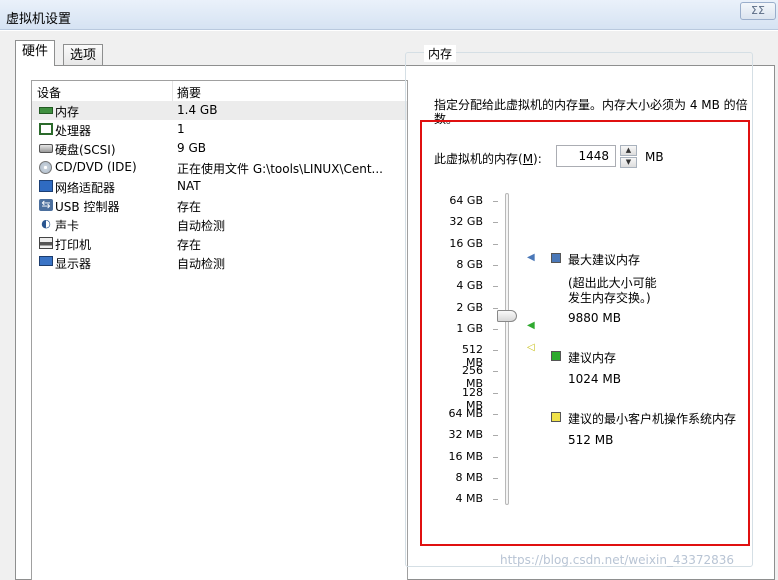 The image size is (778, 580). What do you see at coordinates (181, 129) in the screenshot?
I see `device-summary: 1` at bounding box center [181, 129].